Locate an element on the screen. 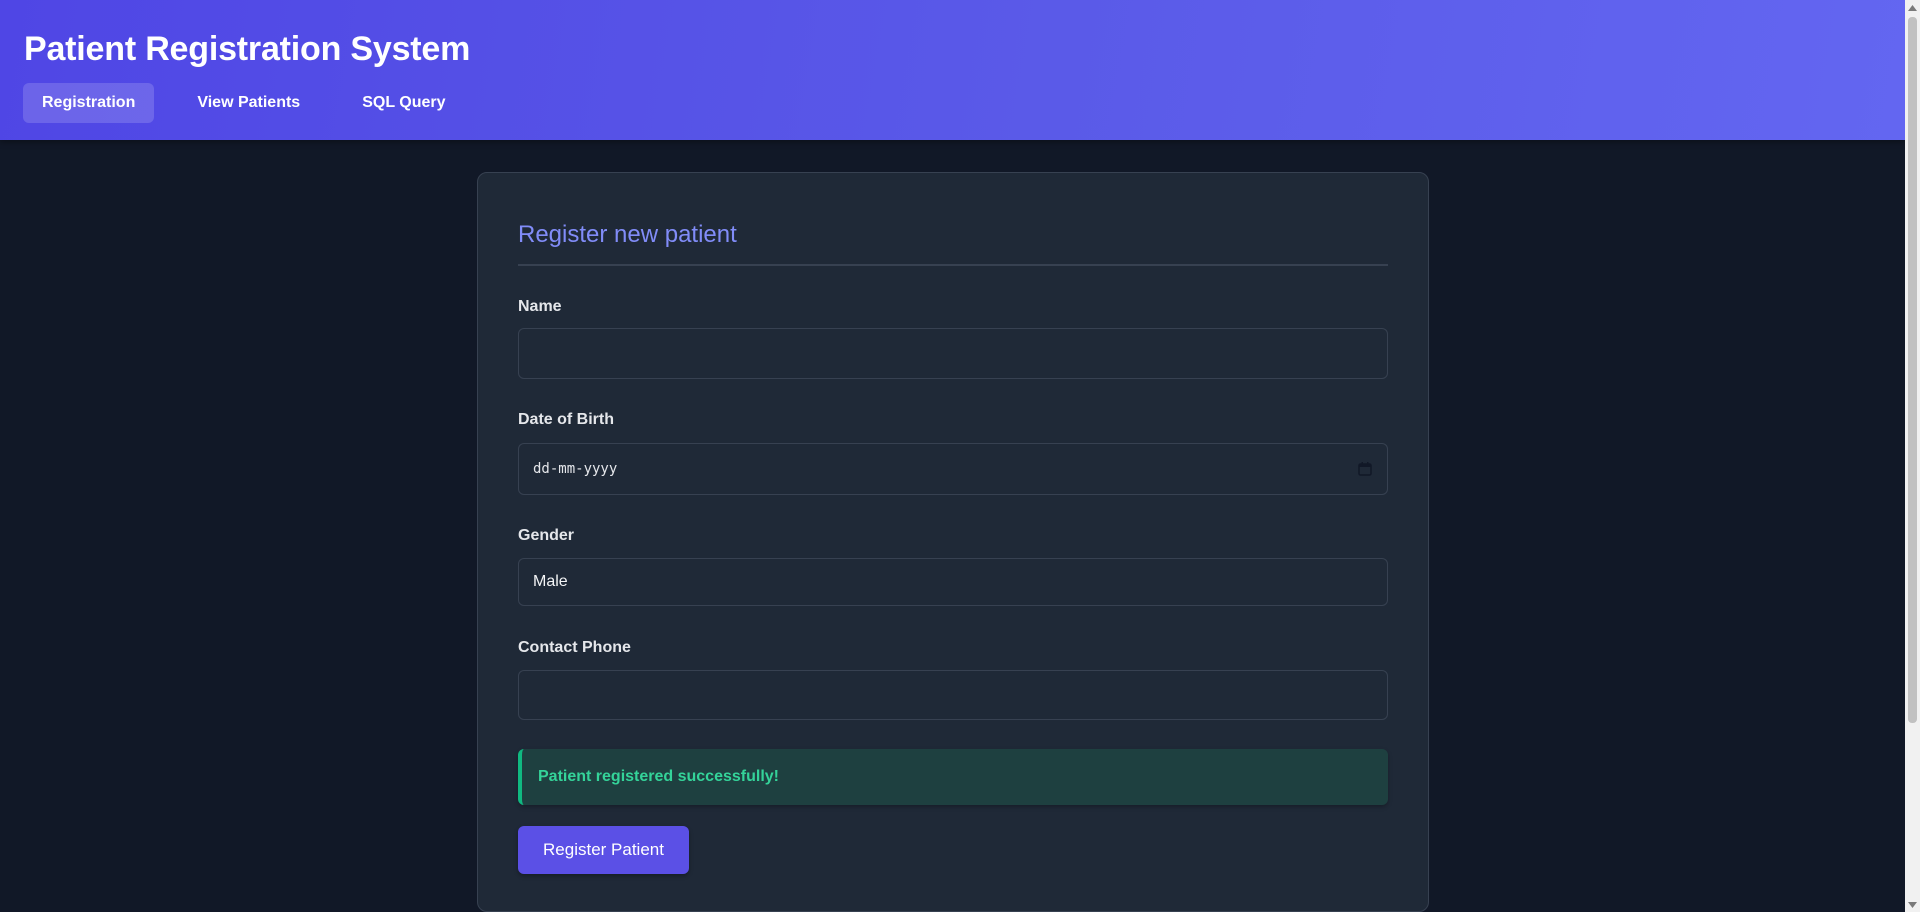  phone-label: Contact Phone is located at coordinates (574, 647).